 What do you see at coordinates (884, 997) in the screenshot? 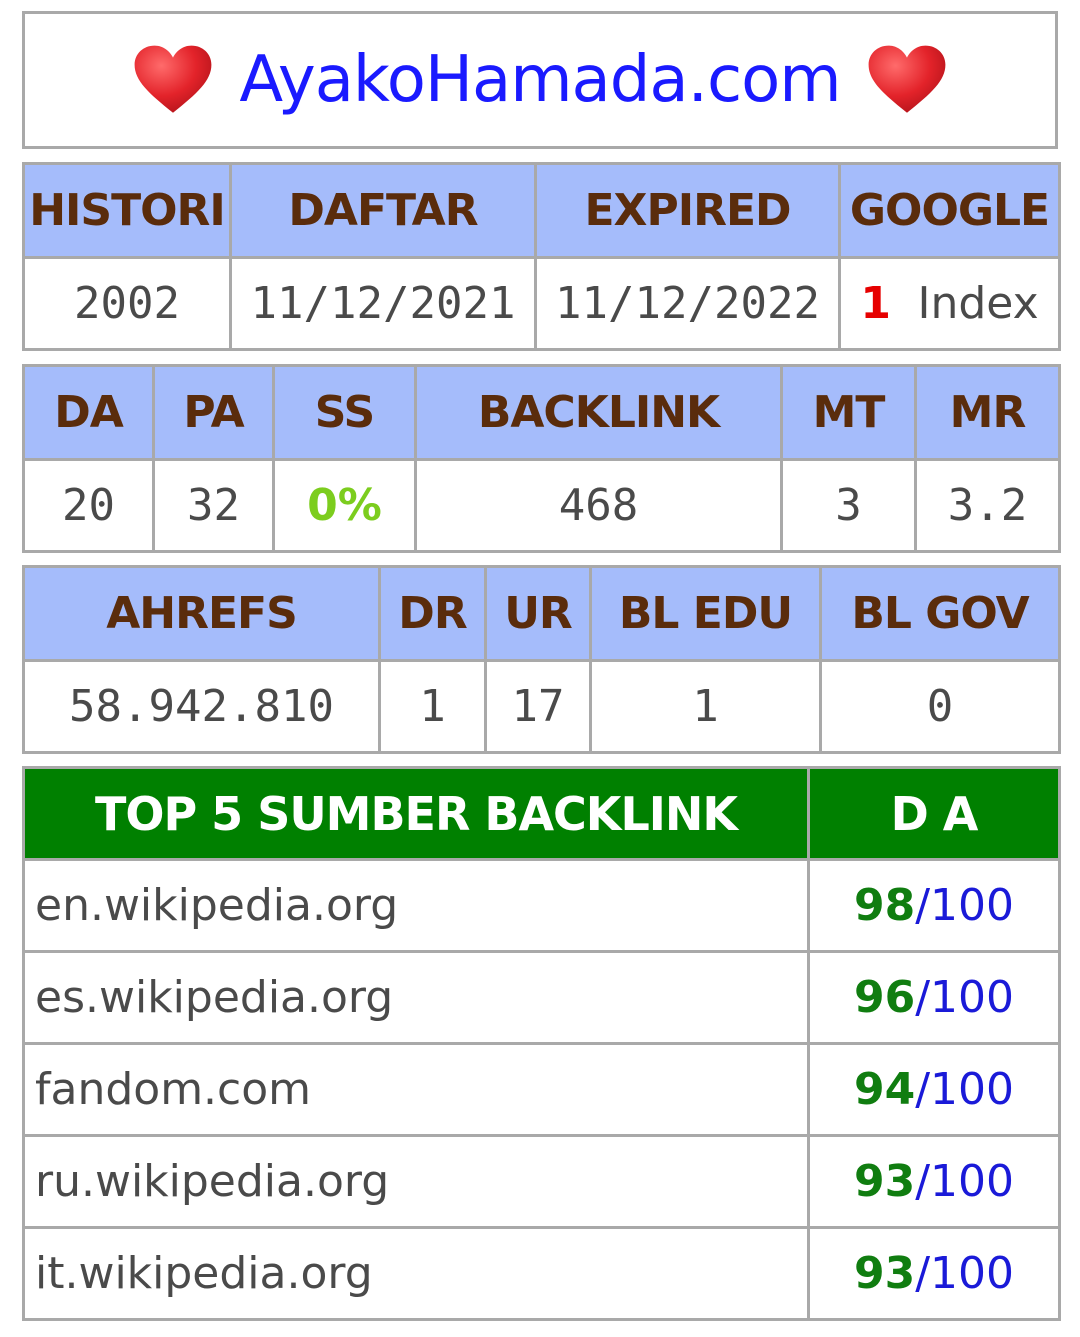
I see `da-score: 96` at bounding box center [884, 997].